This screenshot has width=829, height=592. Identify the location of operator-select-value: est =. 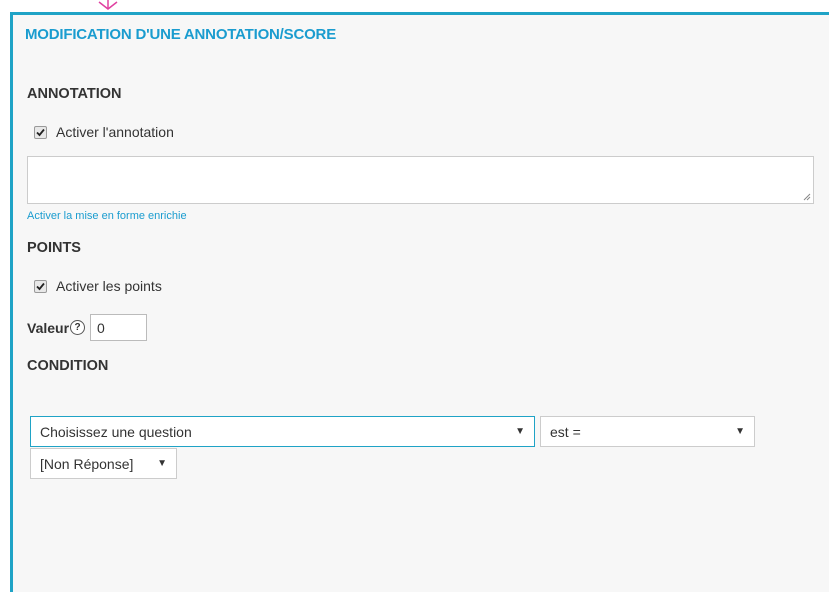
(565, 431).